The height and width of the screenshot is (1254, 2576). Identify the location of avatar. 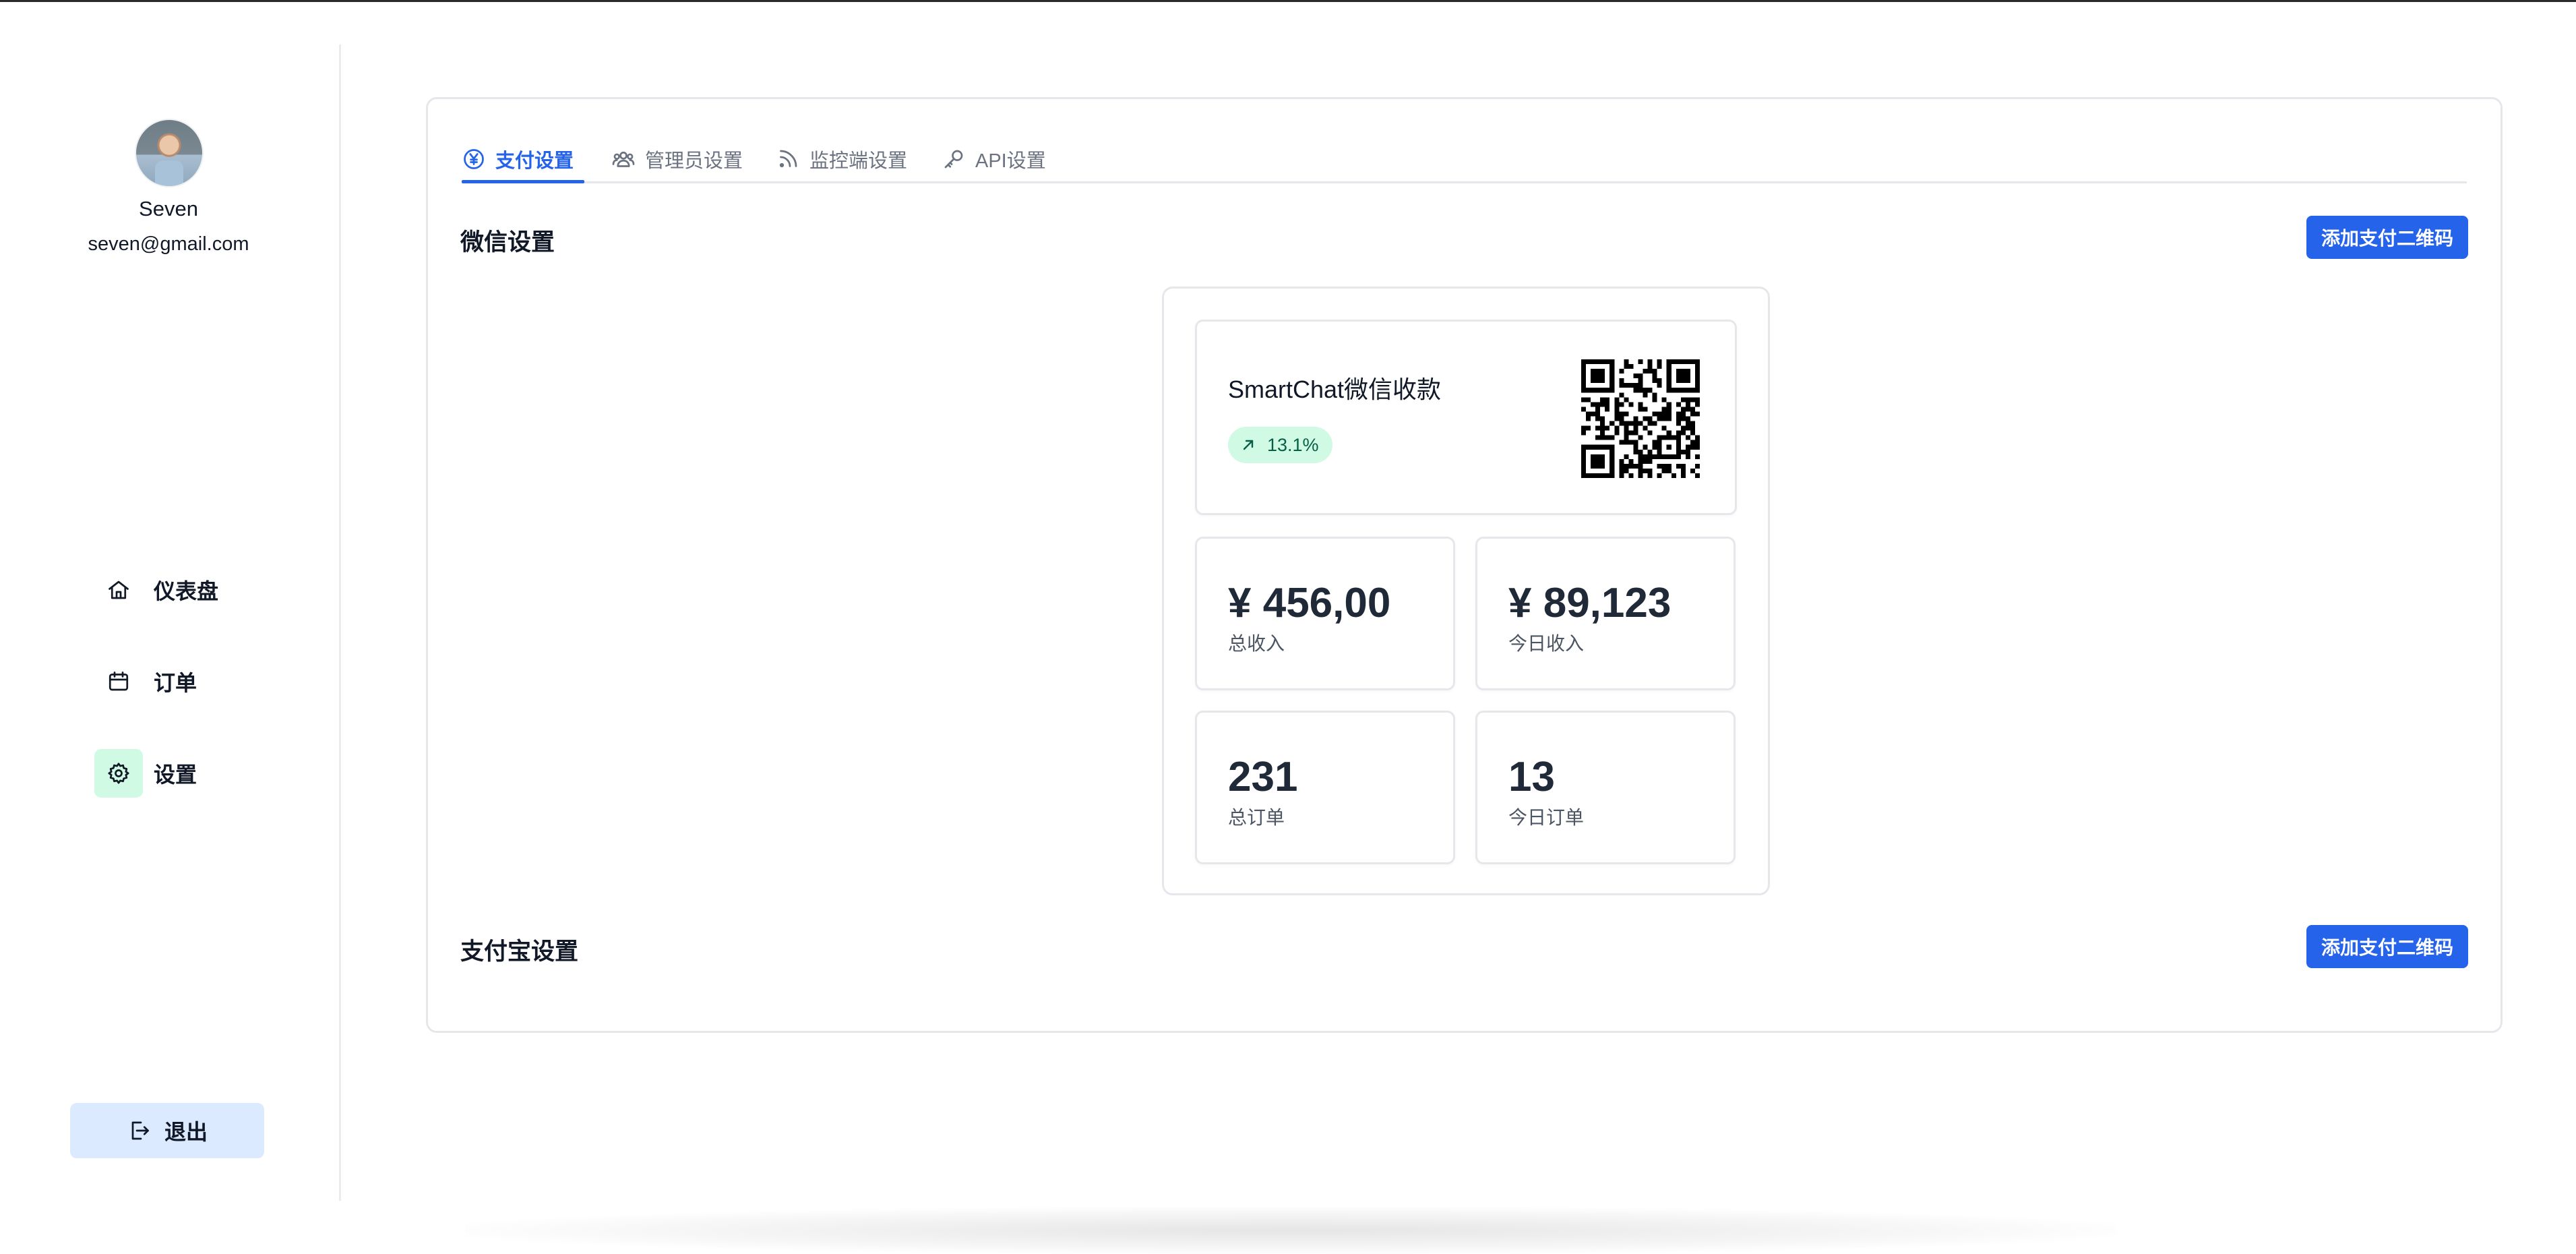
(170, 153).